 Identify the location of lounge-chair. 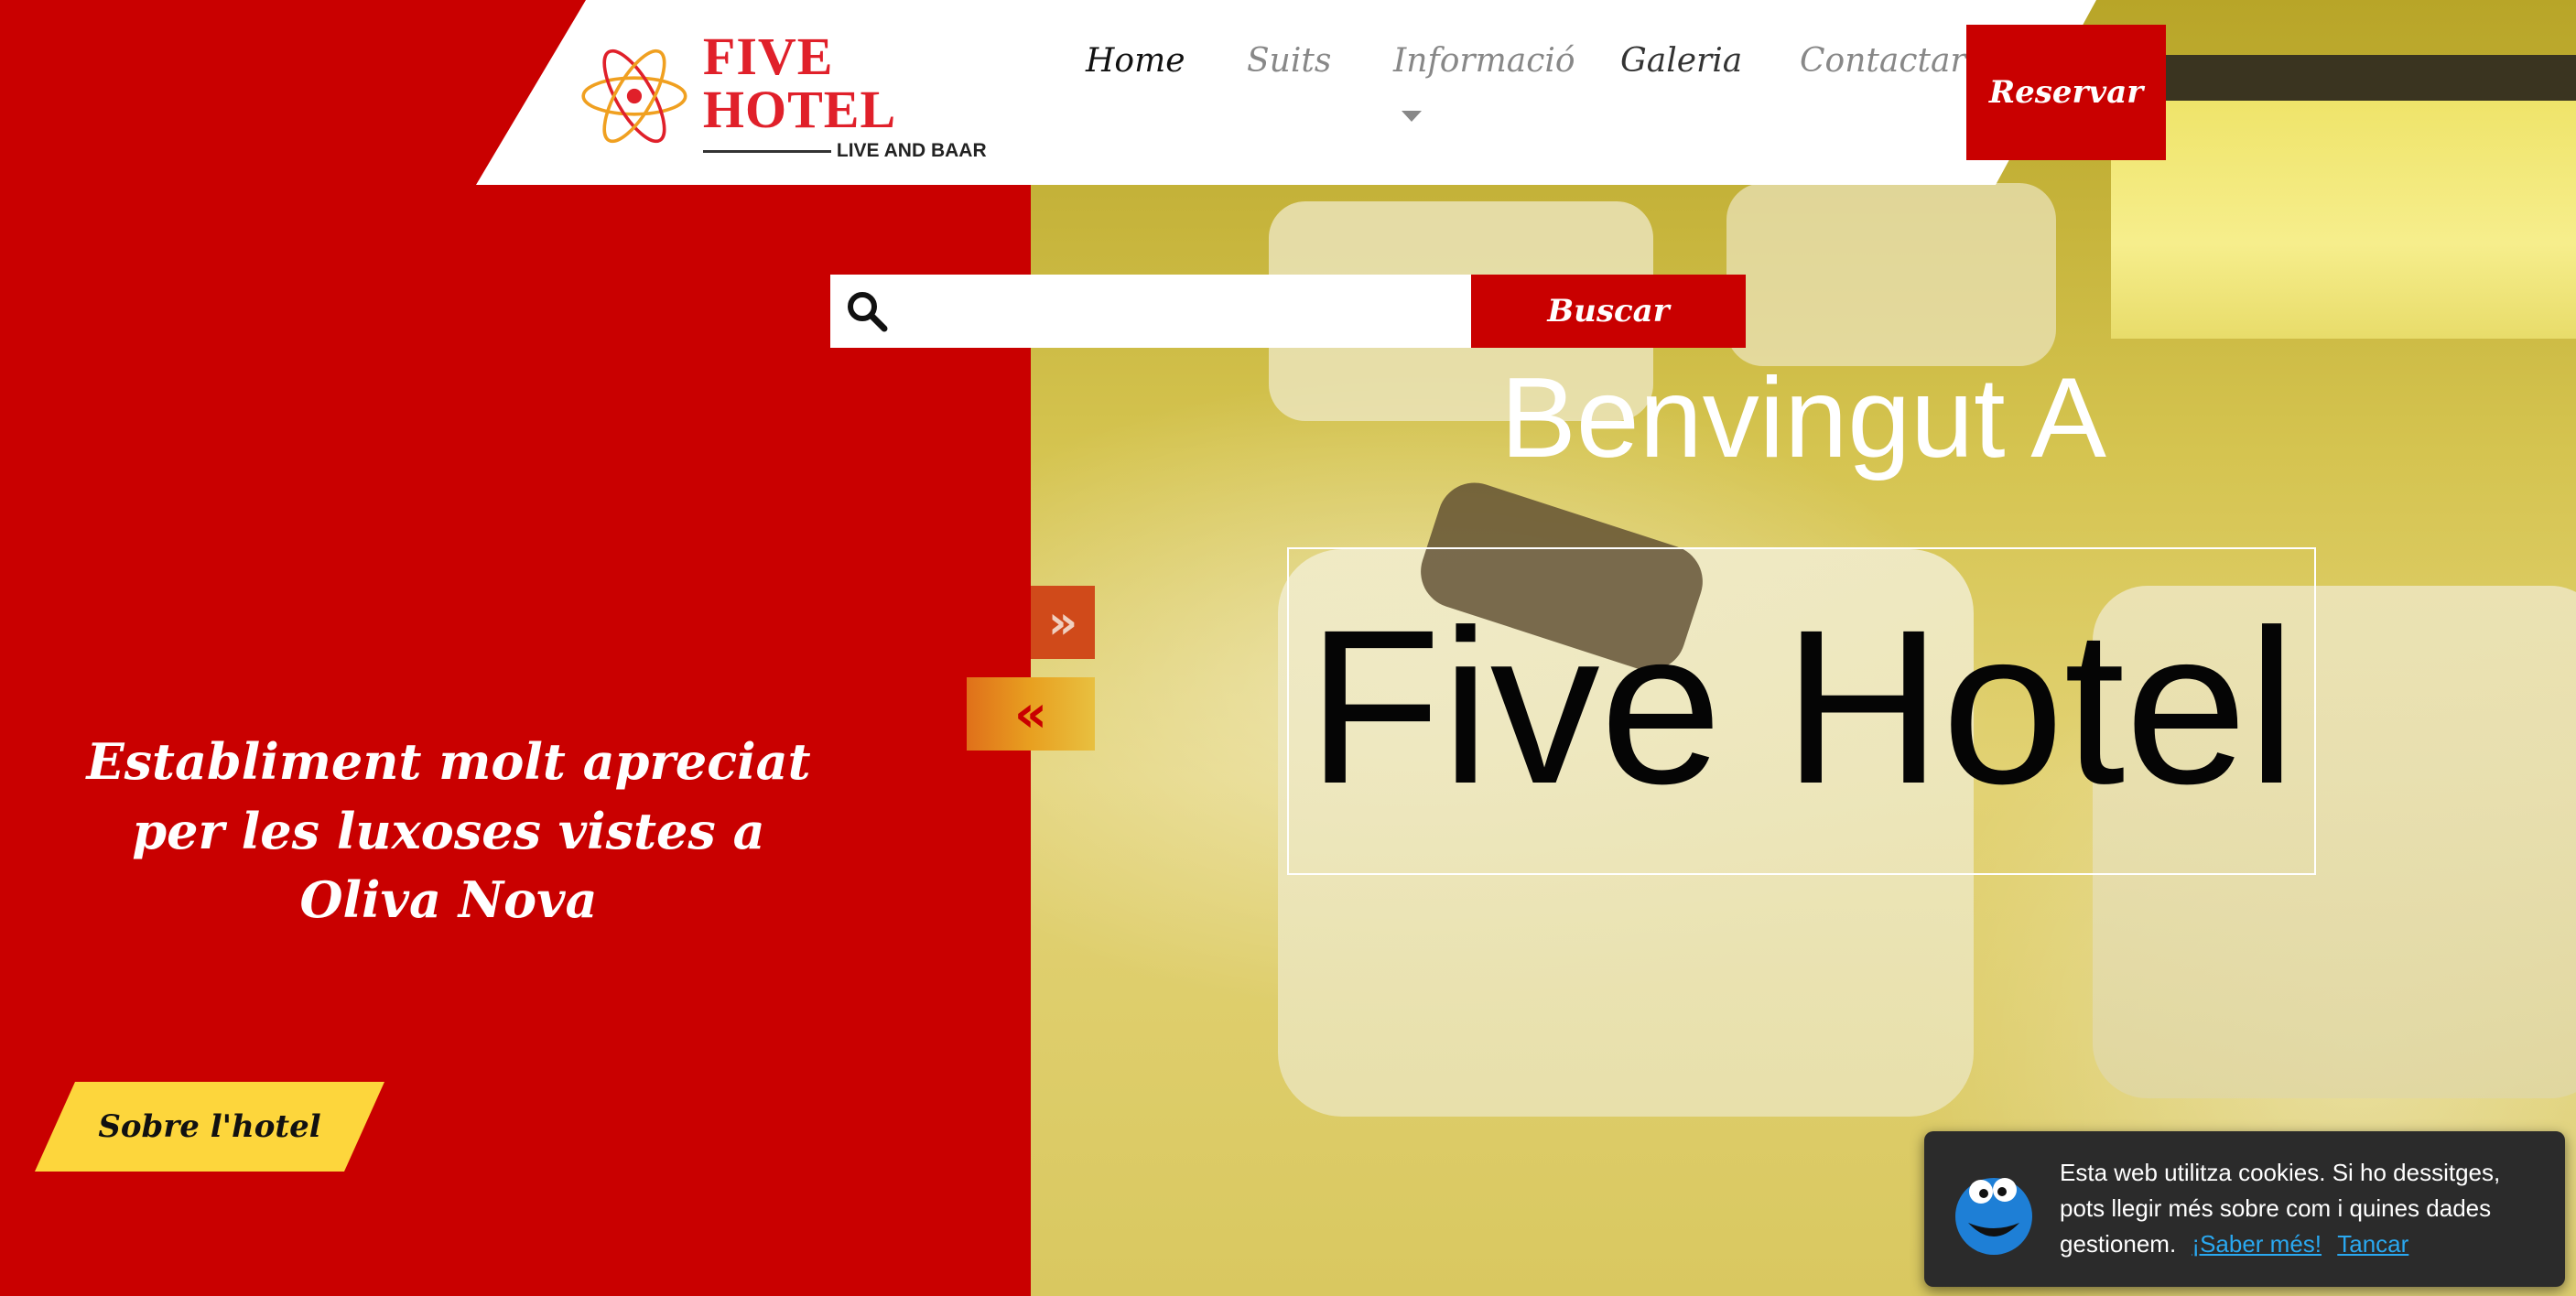
(1891, 274).